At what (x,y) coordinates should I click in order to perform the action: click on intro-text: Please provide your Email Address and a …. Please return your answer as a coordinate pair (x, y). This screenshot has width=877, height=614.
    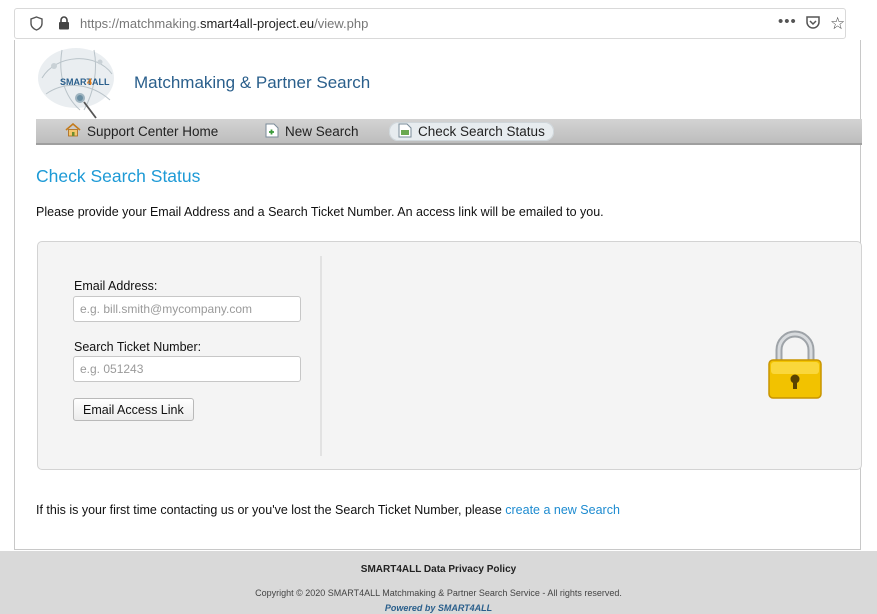
    Looking at the image, I should click on (320, 212).